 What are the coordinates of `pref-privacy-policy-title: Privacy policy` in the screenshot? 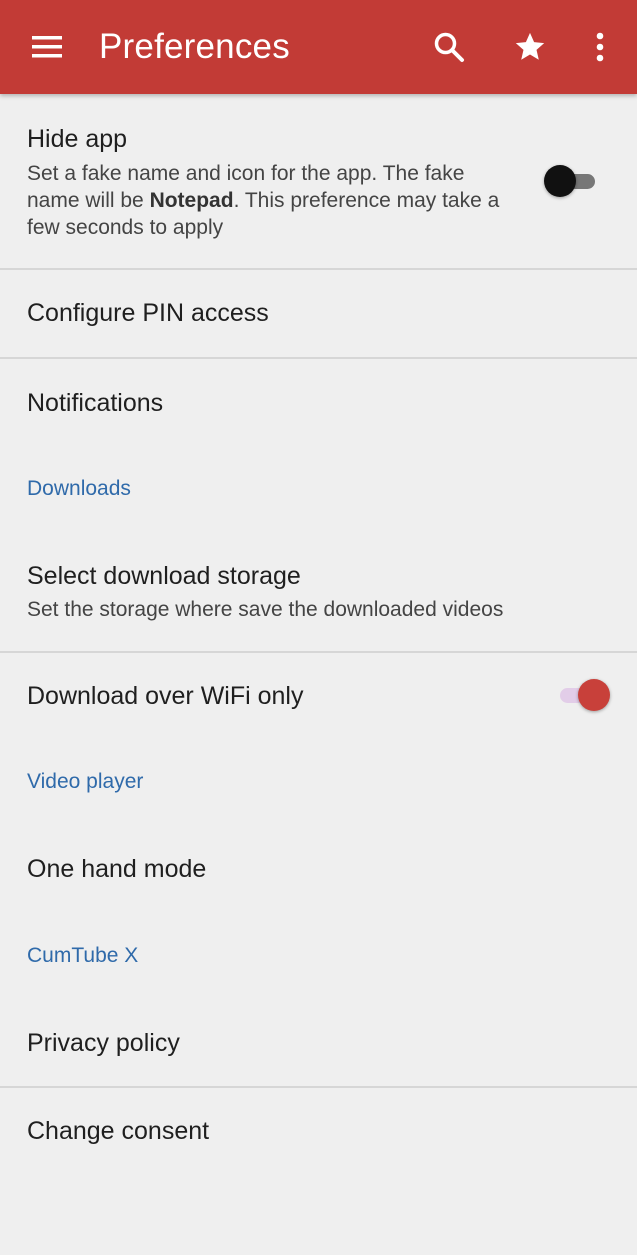 It's located at (103, 1043).